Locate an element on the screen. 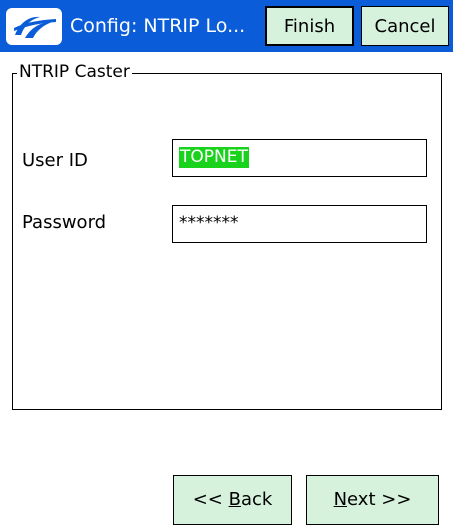 The width and height of the screenshot is (453, 531). cancel-button: Cancel is located at coordinates (405, 26).